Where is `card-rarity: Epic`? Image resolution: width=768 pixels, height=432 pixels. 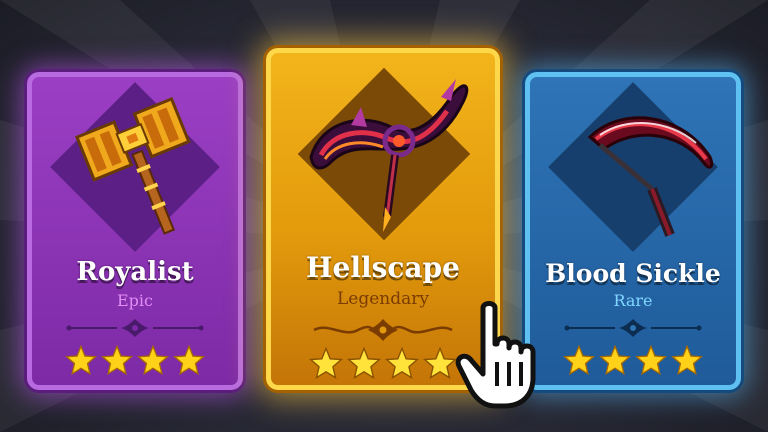
card-rarity: Epic is located at coordinates (135, 300).